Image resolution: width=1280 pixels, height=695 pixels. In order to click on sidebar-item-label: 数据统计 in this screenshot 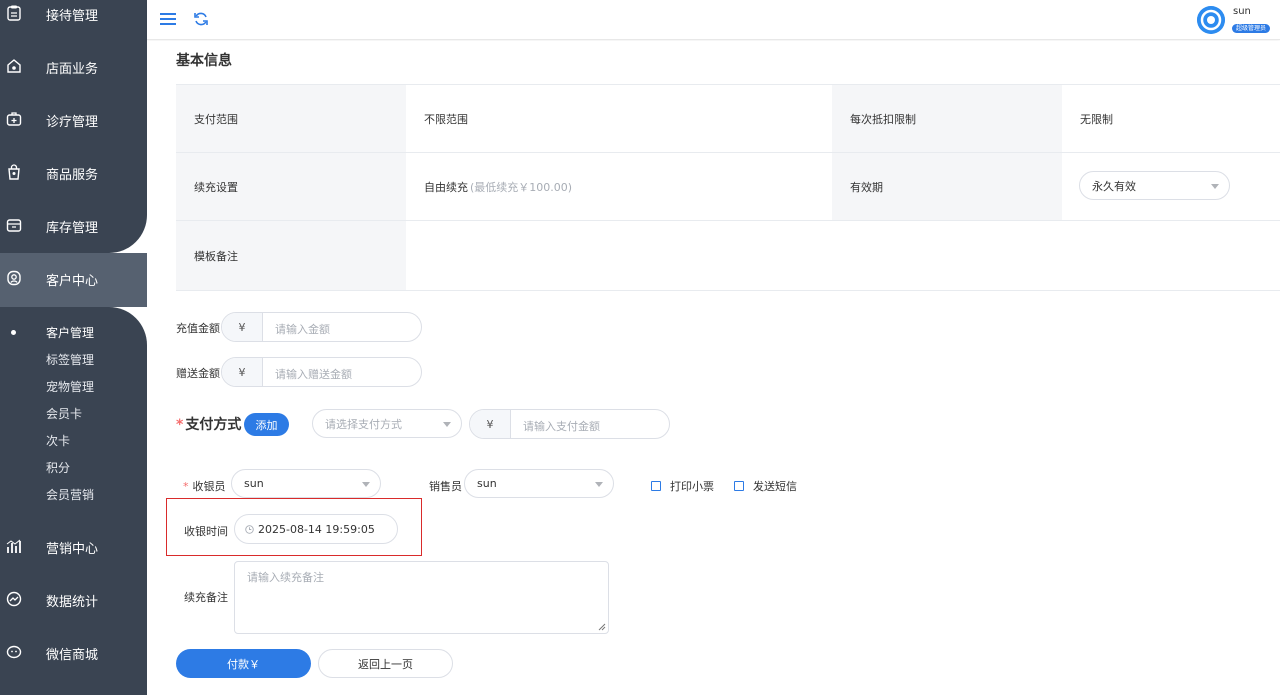, I will do `click(72, 602)`.